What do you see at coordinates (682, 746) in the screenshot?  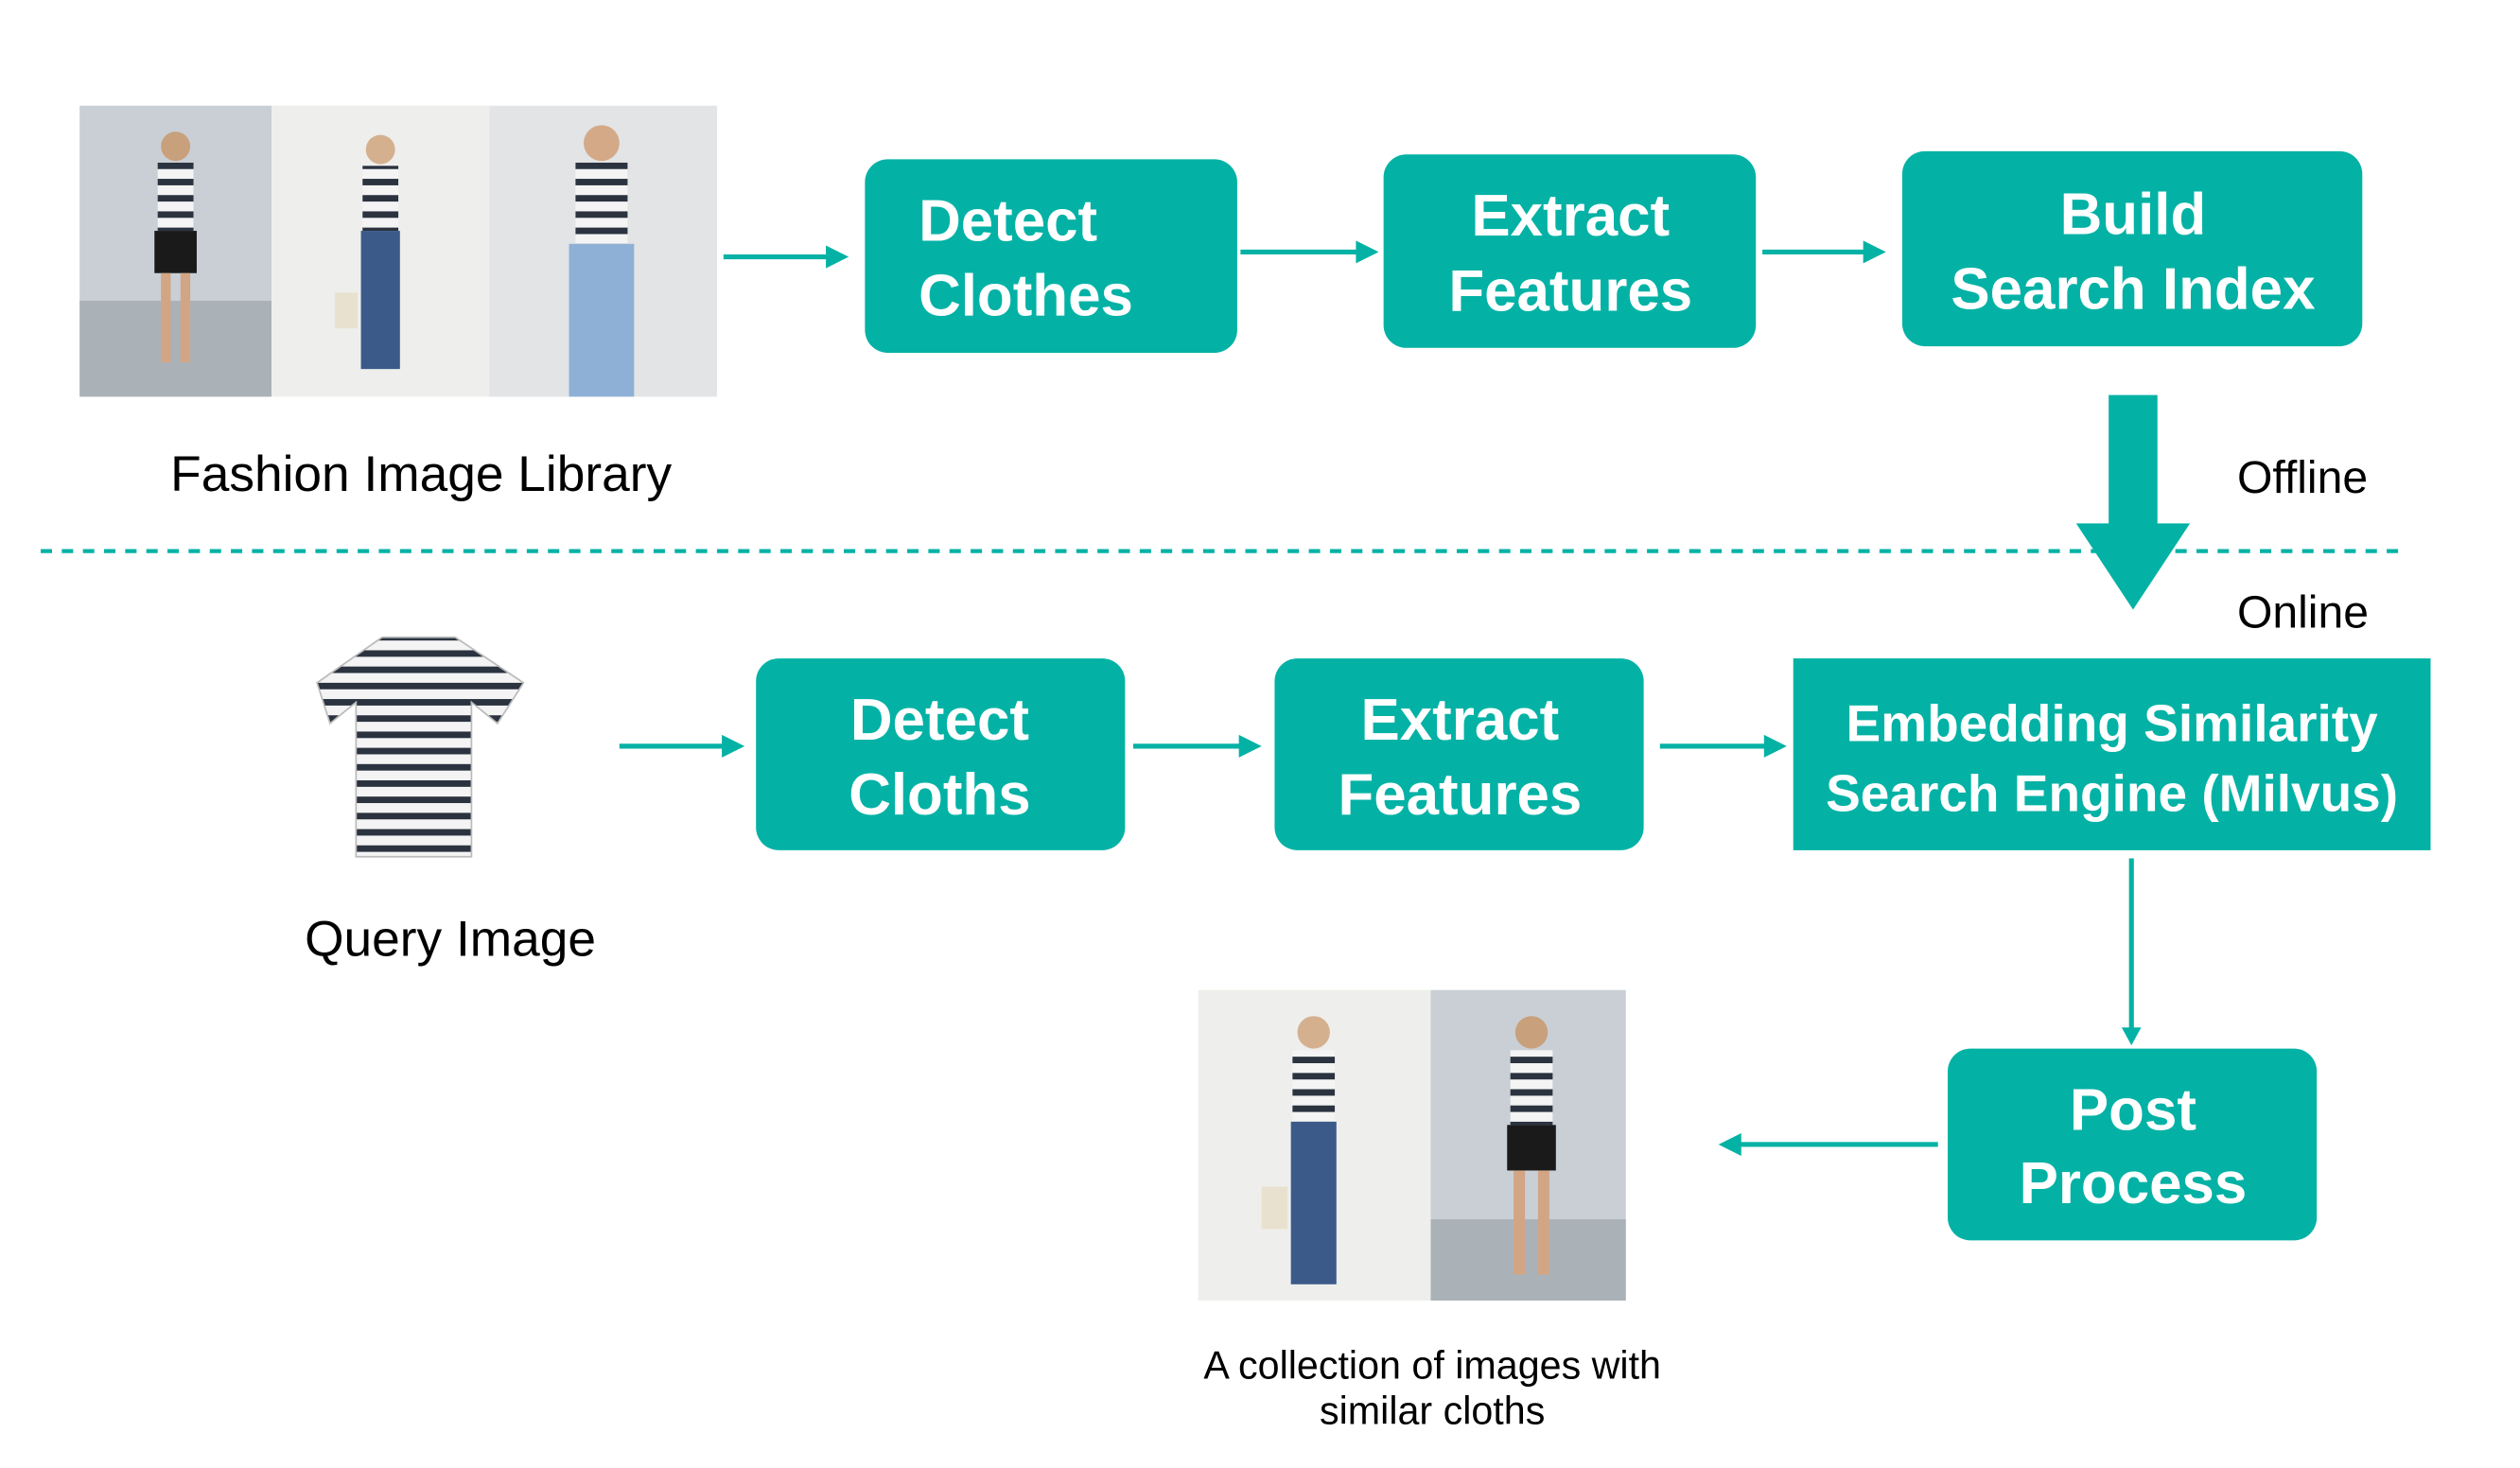 I see `arrow-query-to-detect` at bounding box center [682, 746].